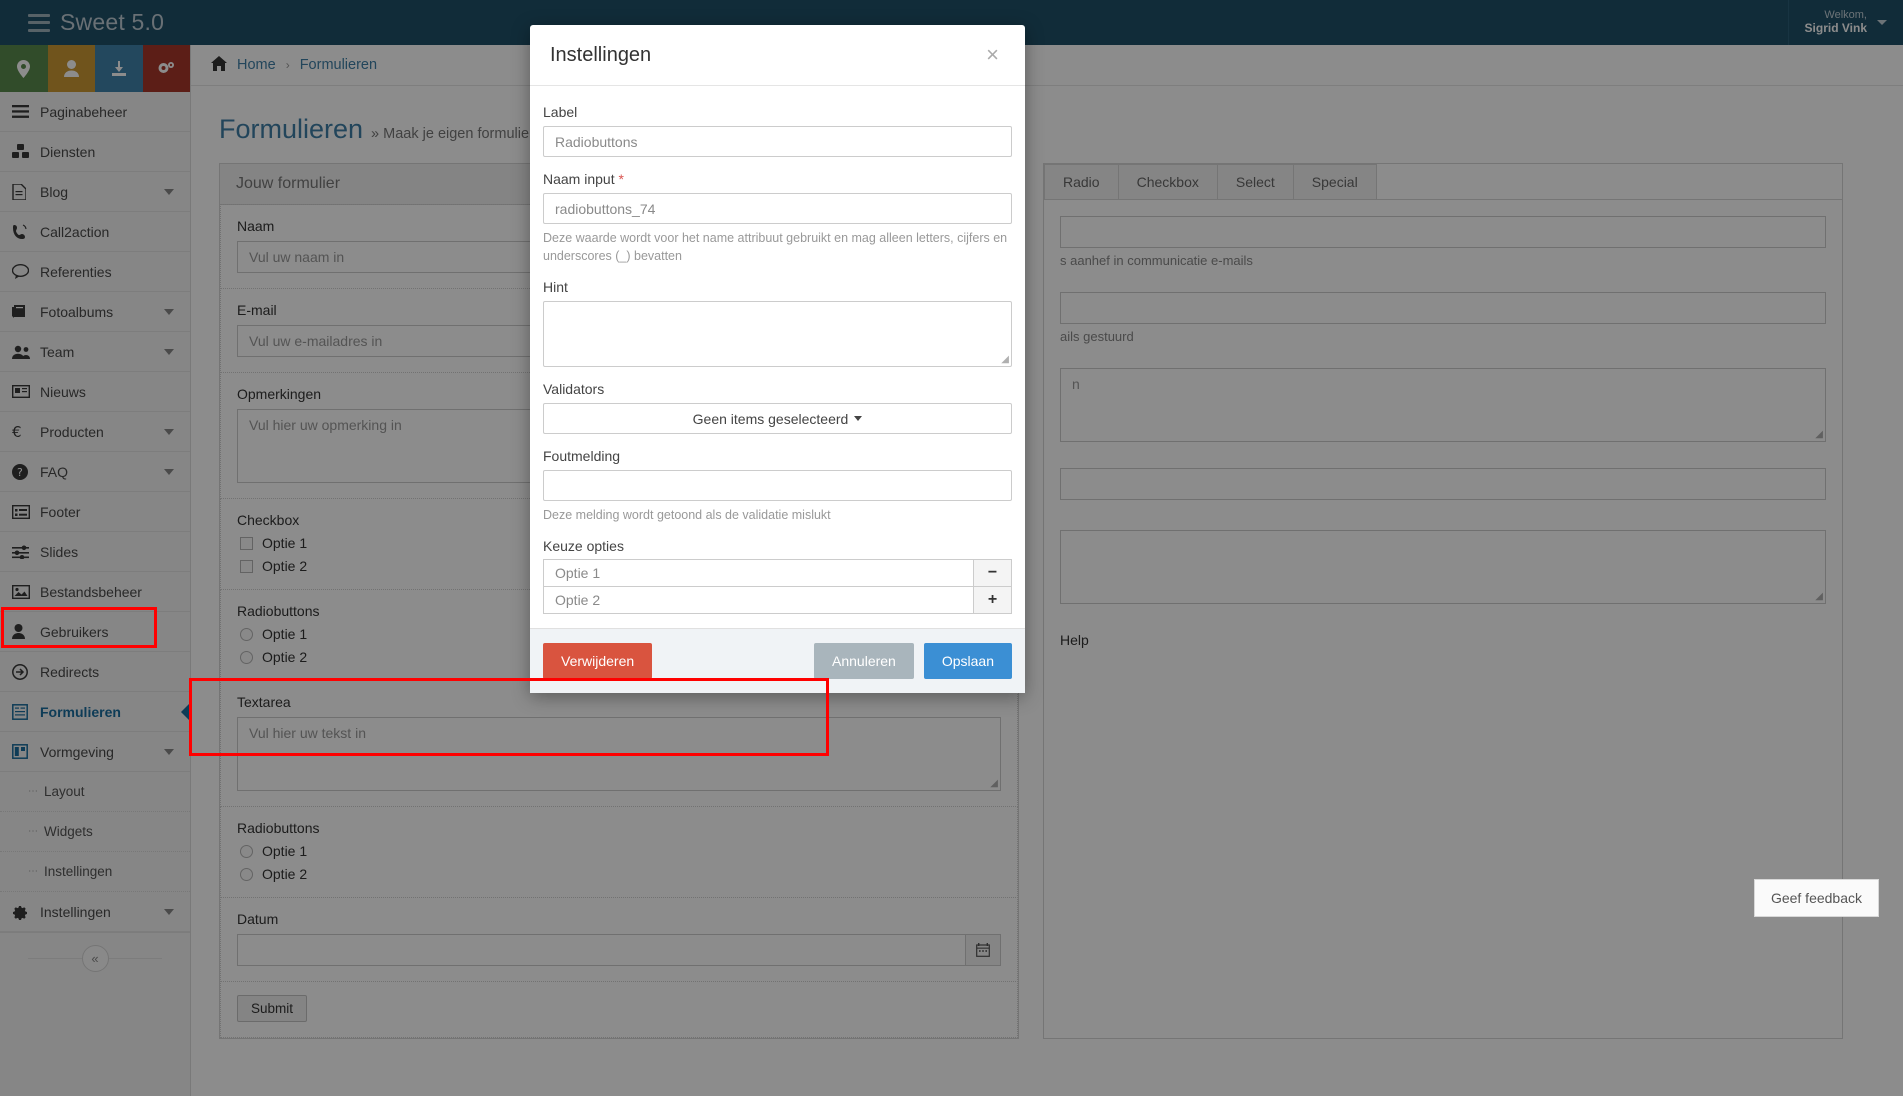 The image size is (1903, 1096). I want to click on label-field-label: Label, so click(560, 112).